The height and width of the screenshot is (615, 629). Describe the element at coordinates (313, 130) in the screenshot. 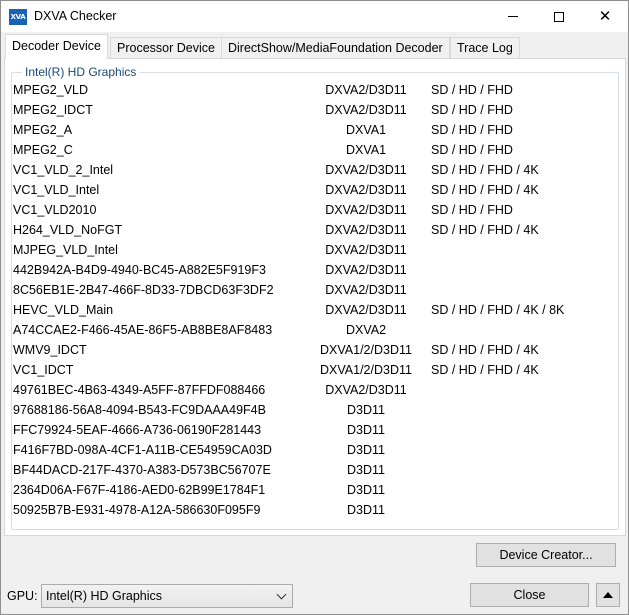

I see `decoder-row: MPEG2_A DXVA1 SD / HD / FHD` at that location.